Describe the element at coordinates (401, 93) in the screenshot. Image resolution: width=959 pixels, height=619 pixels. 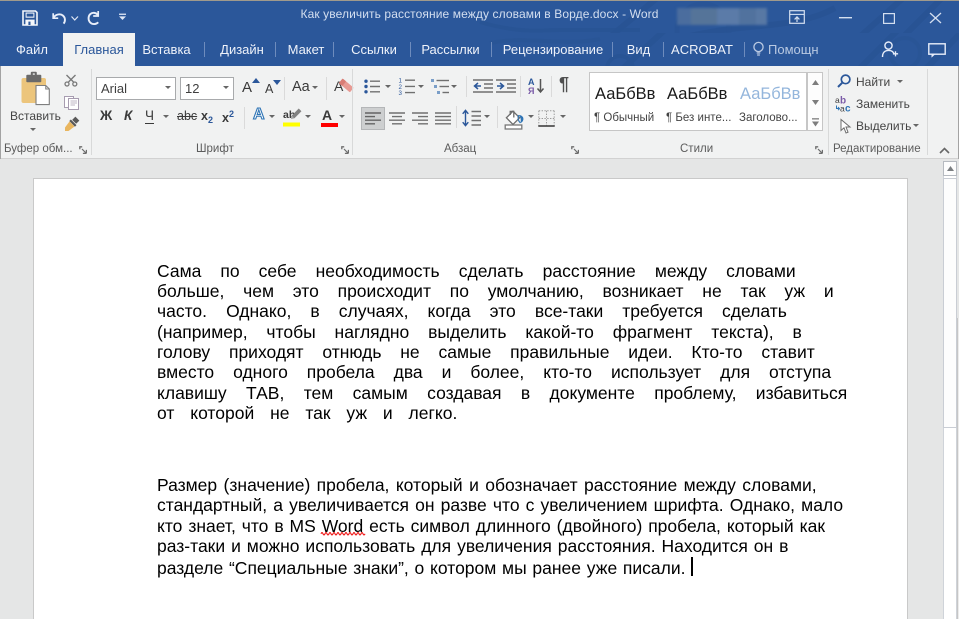
I see `svg-text: 3` at that location.